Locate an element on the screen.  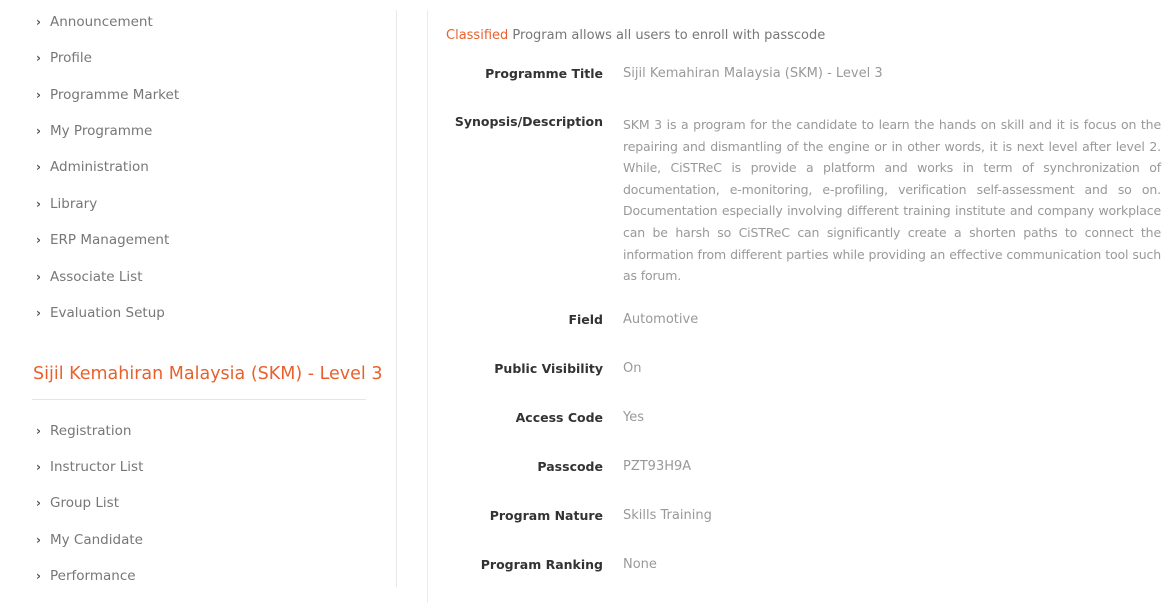
programme-title-value: Sijil Kemahiran Malaysia (SKM) - Level 3 is located at coordinates (753, 73).